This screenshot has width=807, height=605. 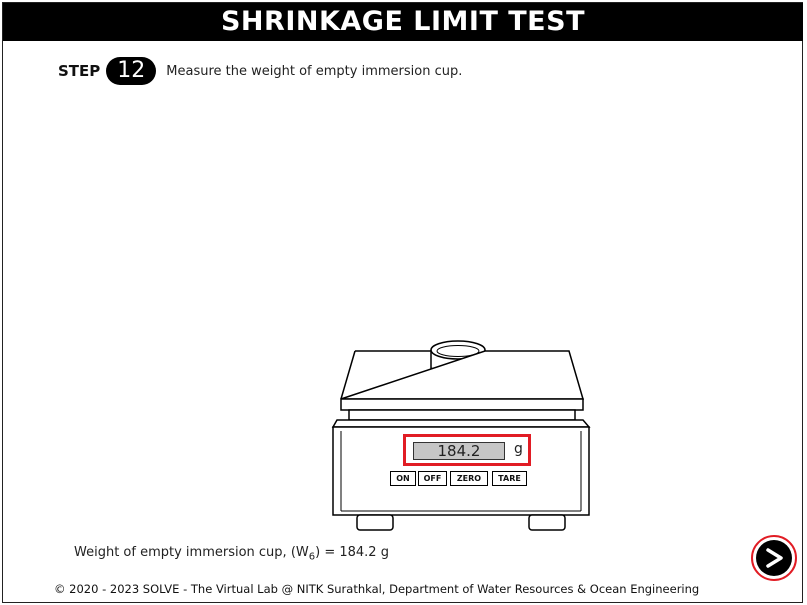 What do you see at coordinates (79, 71) in the screenshot?
I see `step-label: STEP` at bounding box center [79, 71].